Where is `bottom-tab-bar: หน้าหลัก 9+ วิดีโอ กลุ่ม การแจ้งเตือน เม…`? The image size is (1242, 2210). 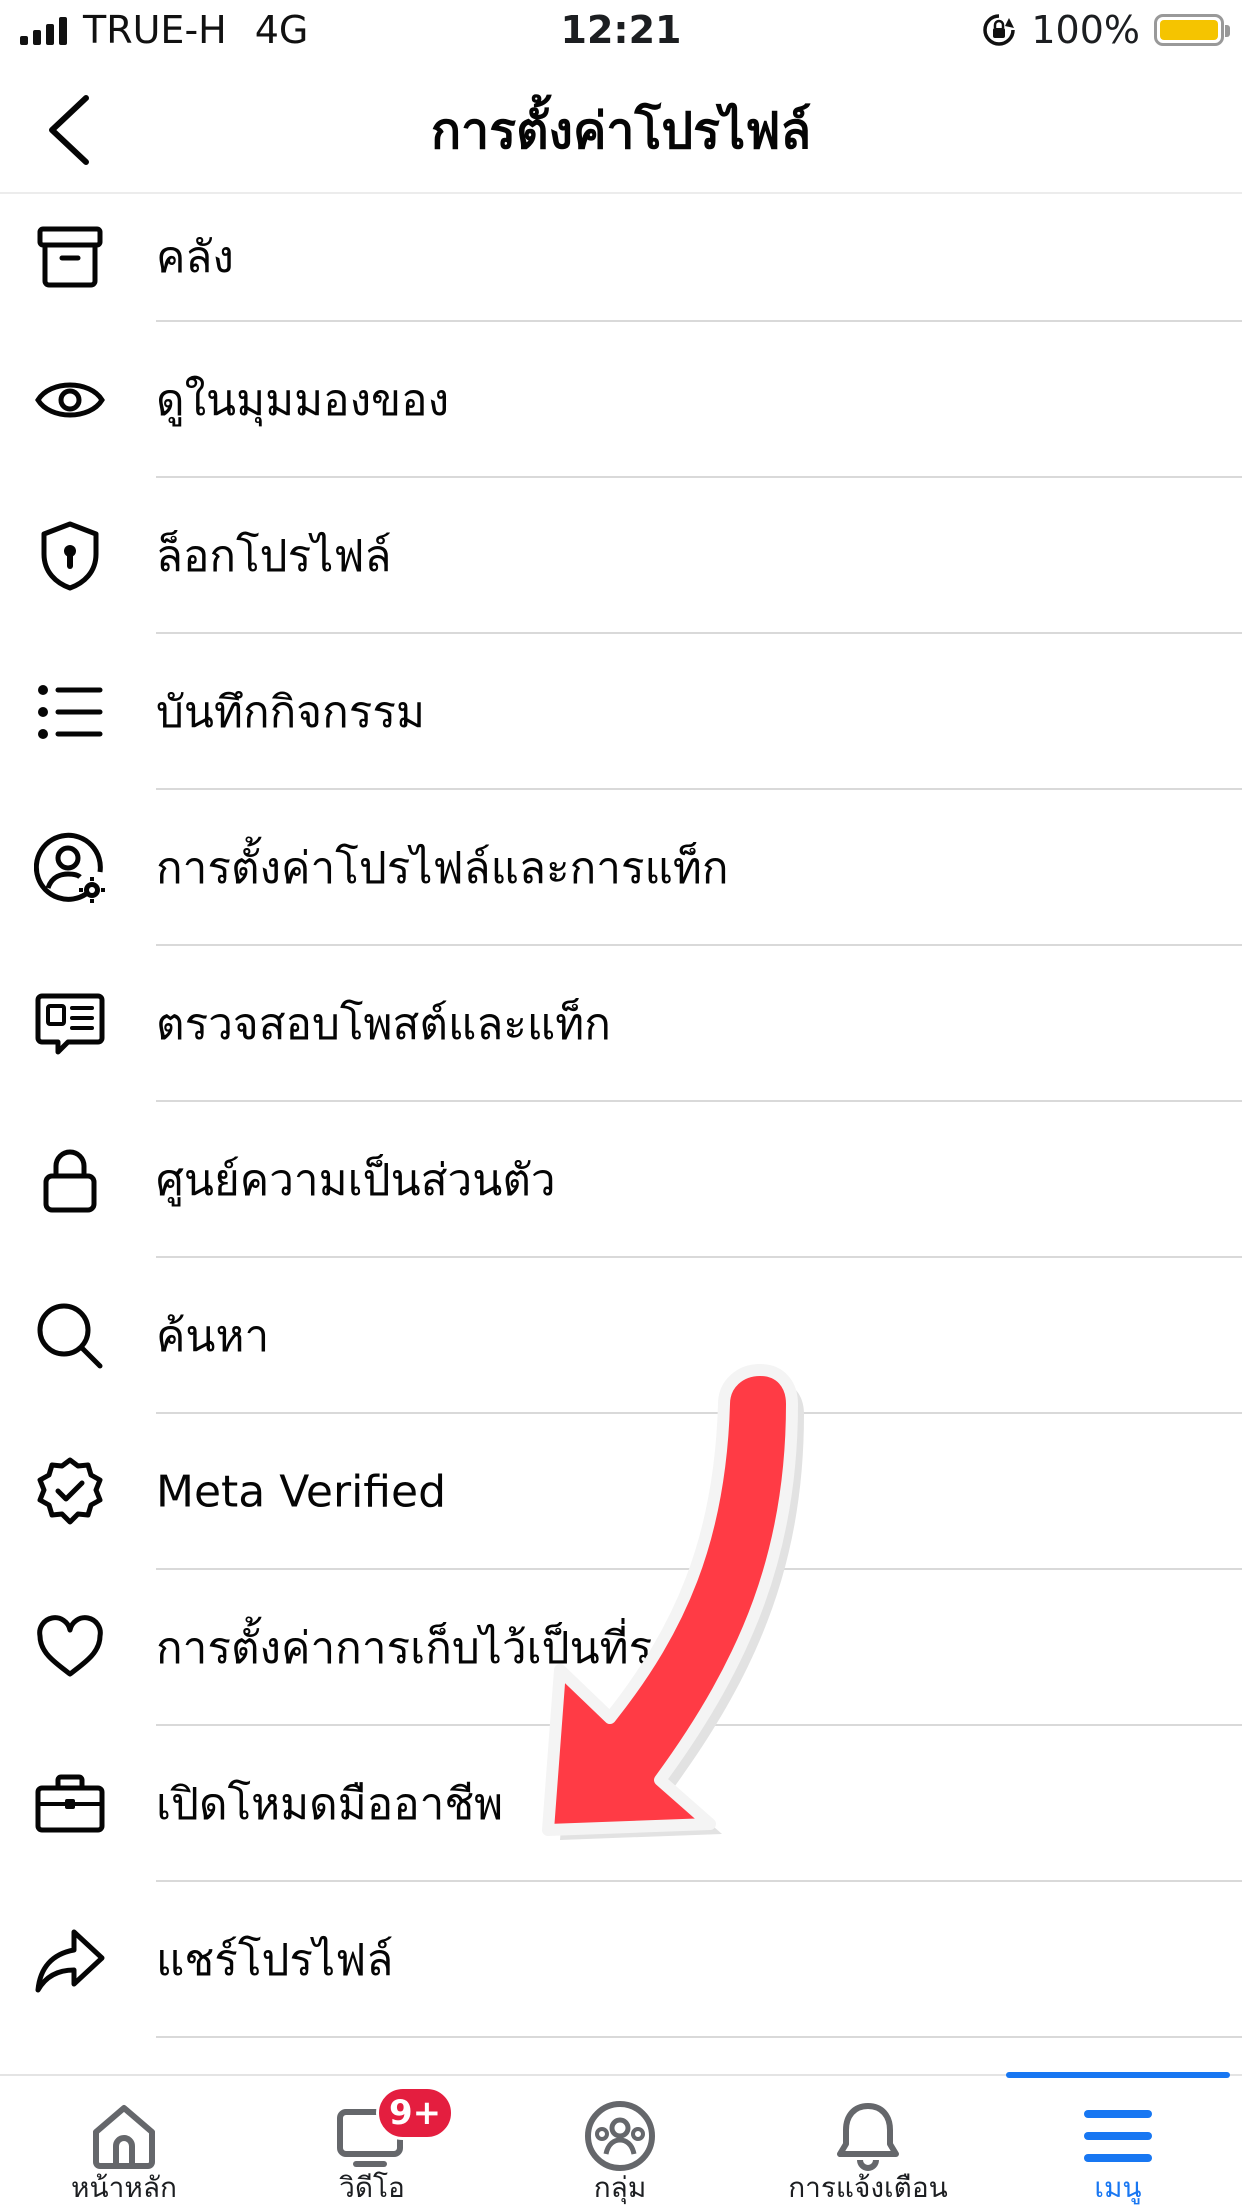
bottom-tab-bar: หน้าหลัก 9+ วิดีโอ กลุ่ม การแจ้งเตือน เม… is located at coordinates (621, 2141).